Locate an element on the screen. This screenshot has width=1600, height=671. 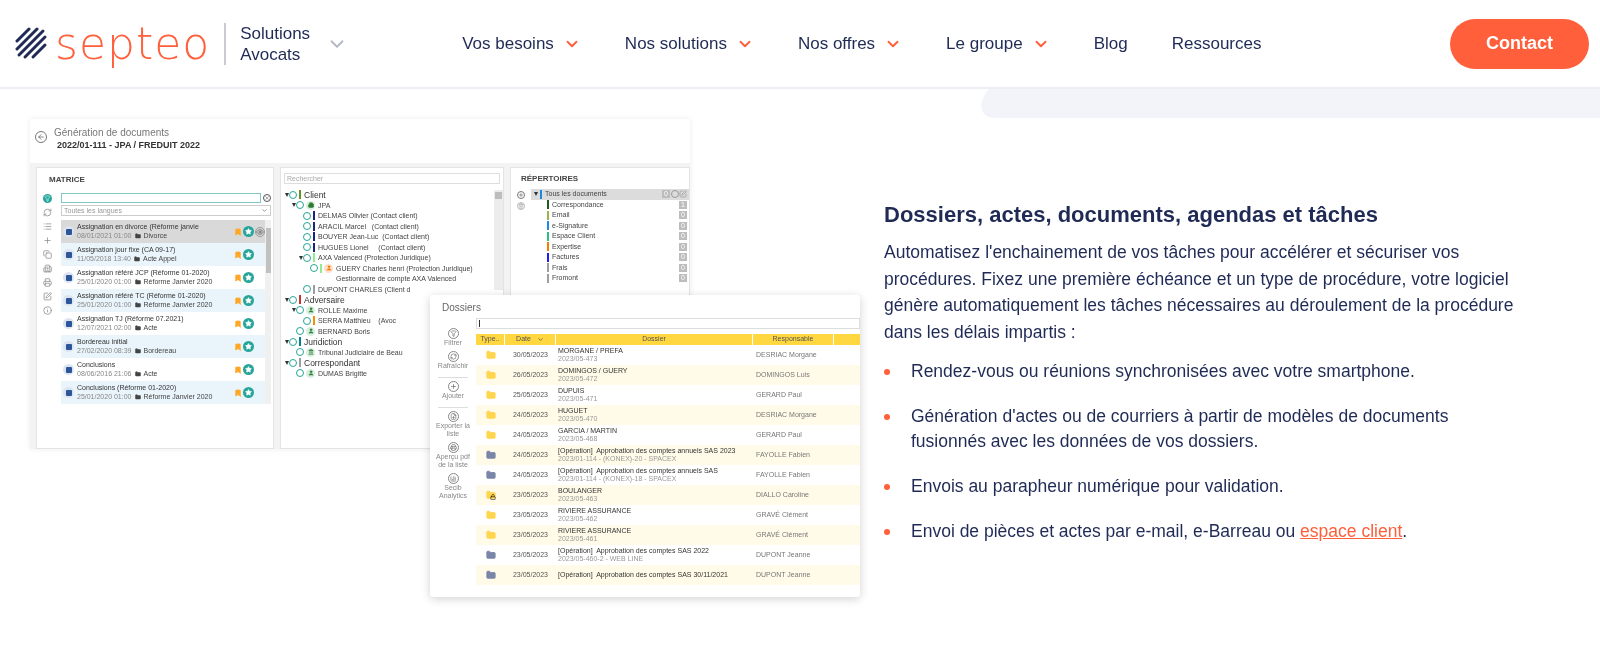
refresh-icon is located at coordinates (47, 212).